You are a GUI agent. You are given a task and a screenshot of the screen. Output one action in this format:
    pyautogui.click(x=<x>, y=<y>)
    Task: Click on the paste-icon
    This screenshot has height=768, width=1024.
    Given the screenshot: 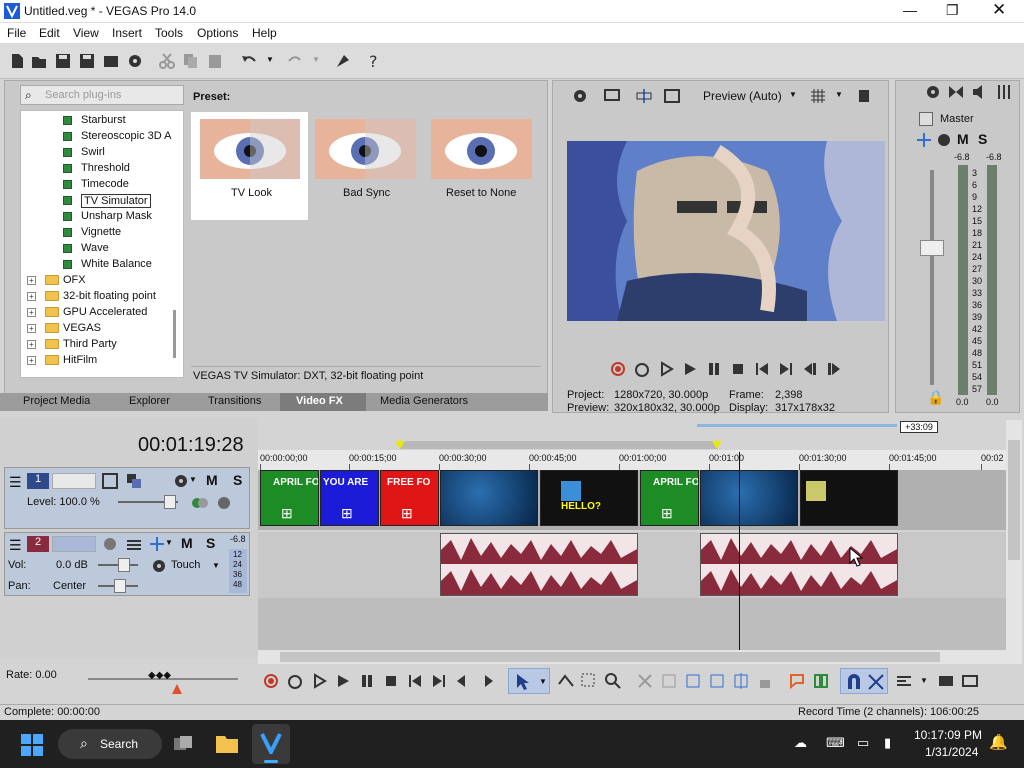 What is the action you would take?
    pyautogui.click(x=215, y=61)
    